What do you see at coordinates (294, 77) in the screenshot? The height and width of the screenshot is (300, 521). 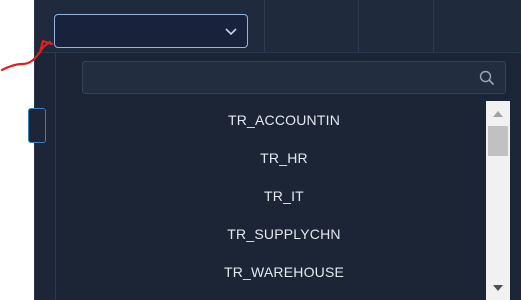 I see `dropdown-search-input` at bounding box center [294, 77].